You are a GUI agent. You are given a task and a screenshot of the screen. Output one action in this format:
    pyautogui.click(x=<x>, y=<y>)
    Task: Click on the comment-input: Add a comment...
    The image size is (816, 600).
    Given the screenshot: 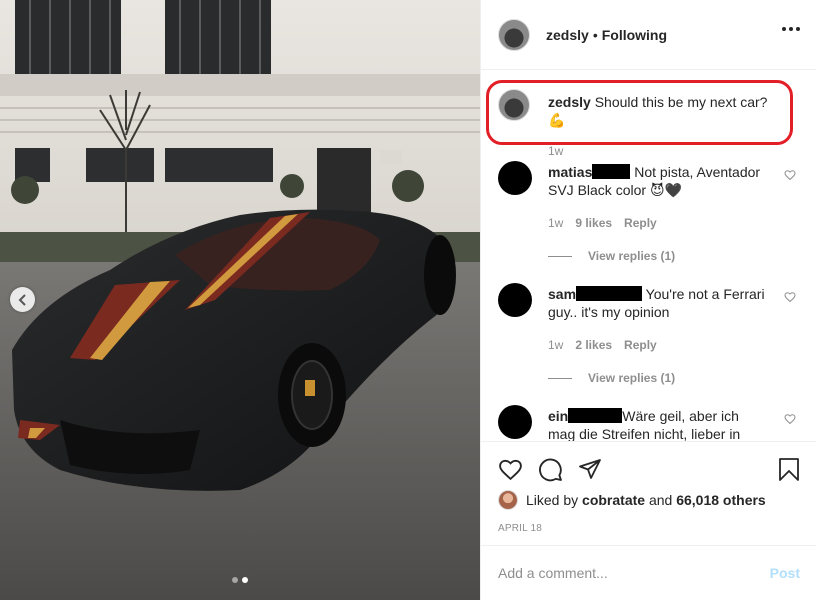 What is the action you would take?
    pyautogui.click(x=623, y=573)
    